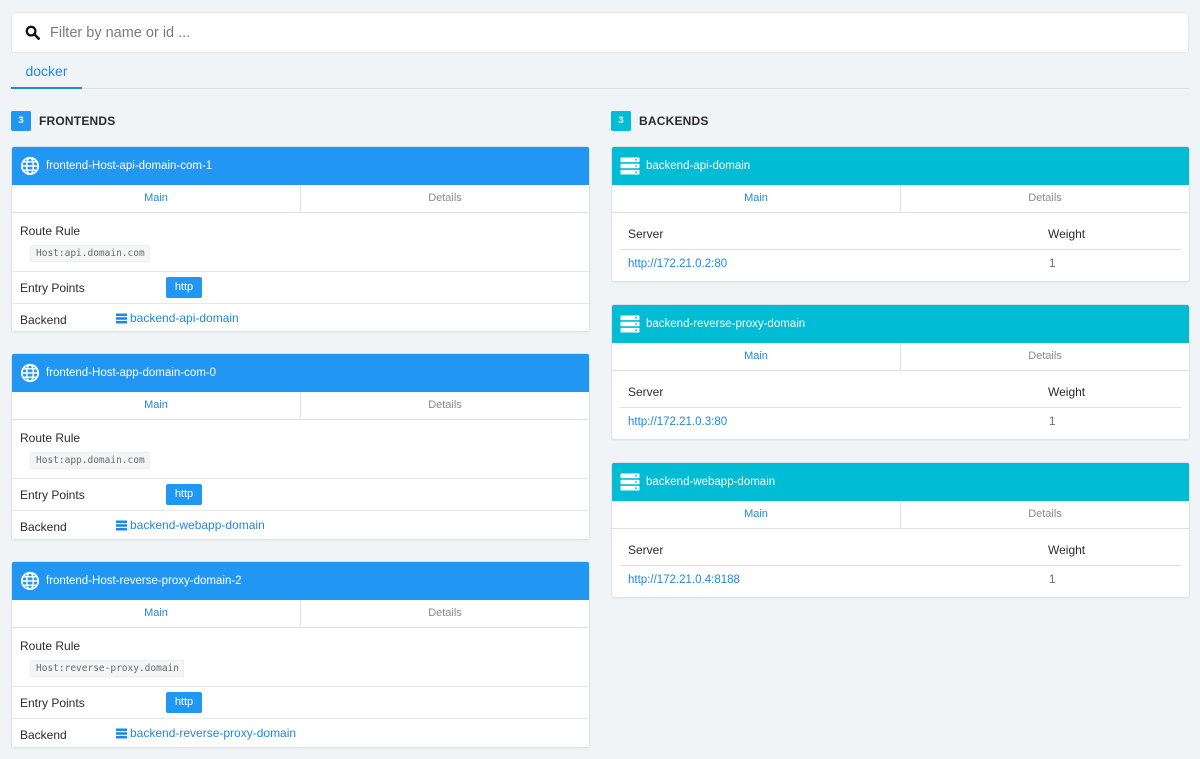  What do you see at coordinates (621, 121) in the screenshot?
I see `backends-count-badge: 3` at bounding box center [621, 121].